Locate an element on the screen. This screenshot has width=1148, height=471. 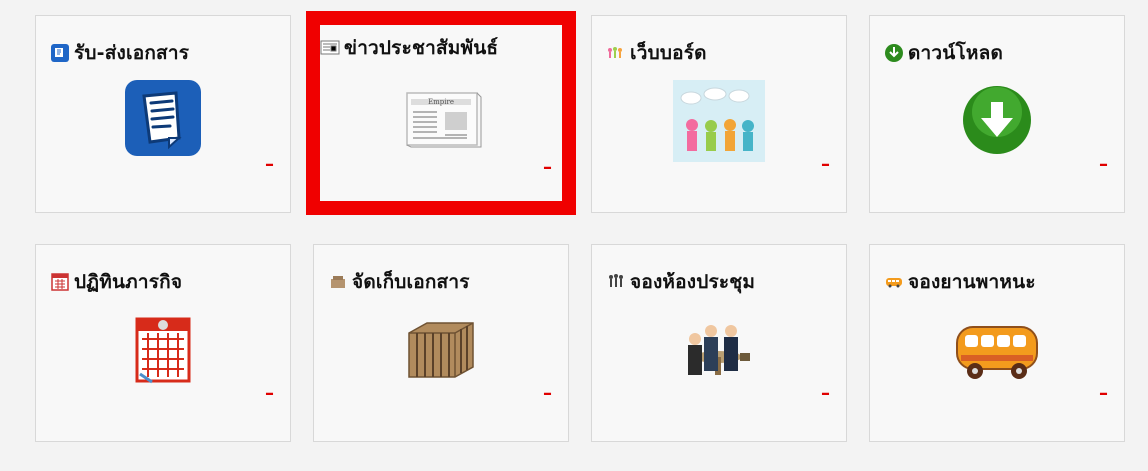
tile-title: เว็บบอร์ด is located at coordinates (668, 53).